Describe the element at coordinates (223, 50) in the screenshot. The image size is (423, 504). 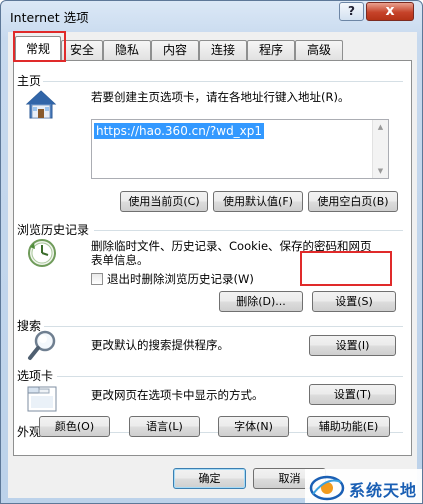
I see `tab-connections: 连接` at that location.